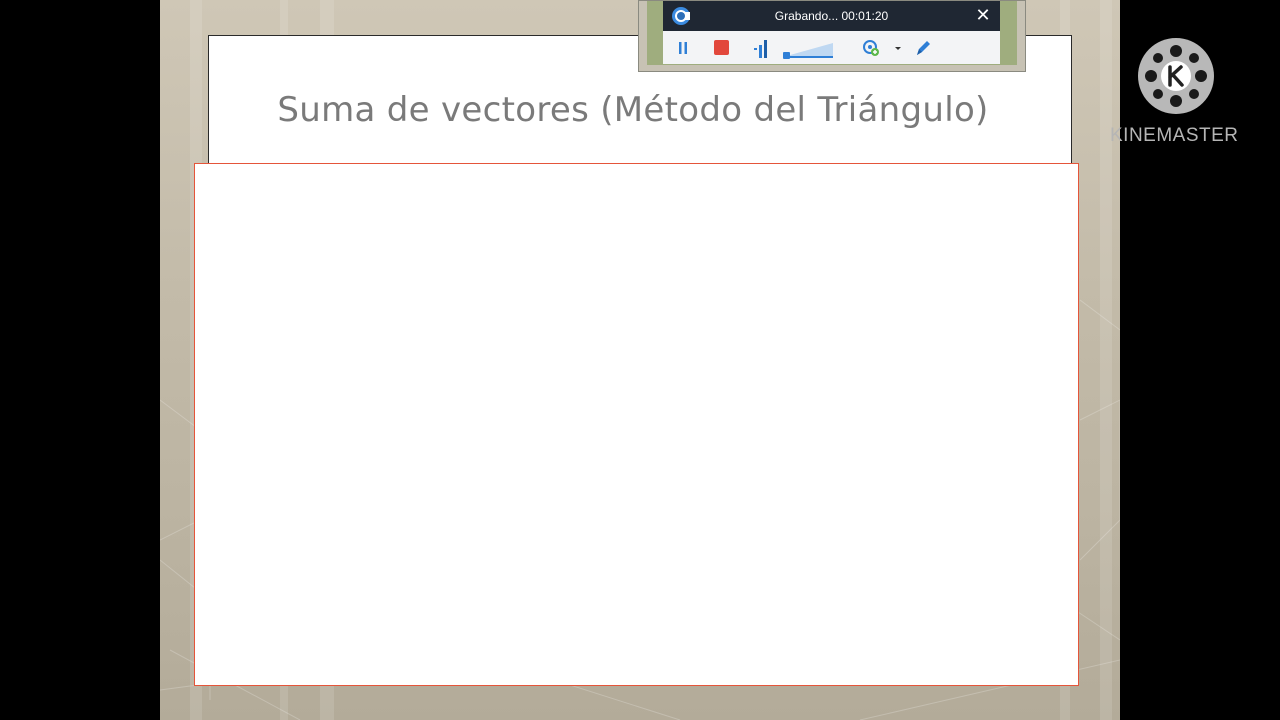 Image resolution: width=1280 pixels, height=720 pixels. I want to click on audio-level-icon, so click(762, 48).